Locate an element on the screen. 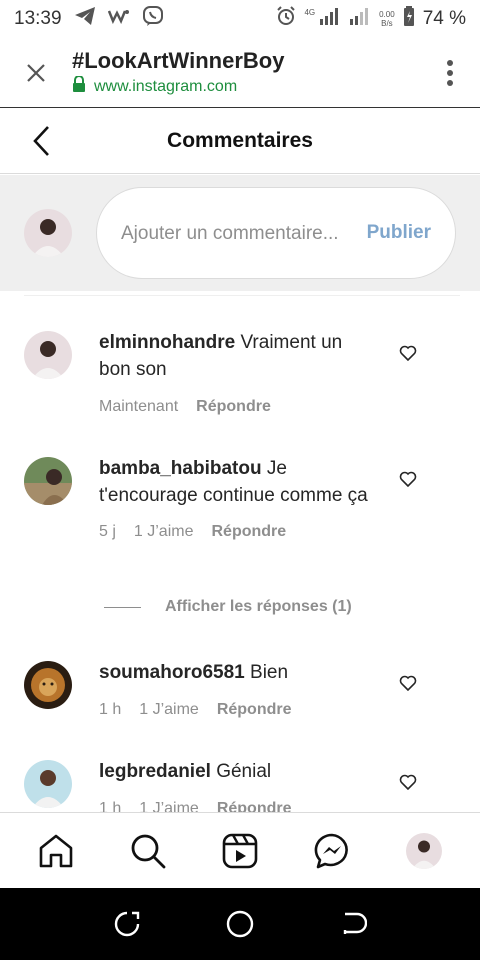 This screenshot has height=960, width=480. back-system-button is located at coordinates (353, 924).